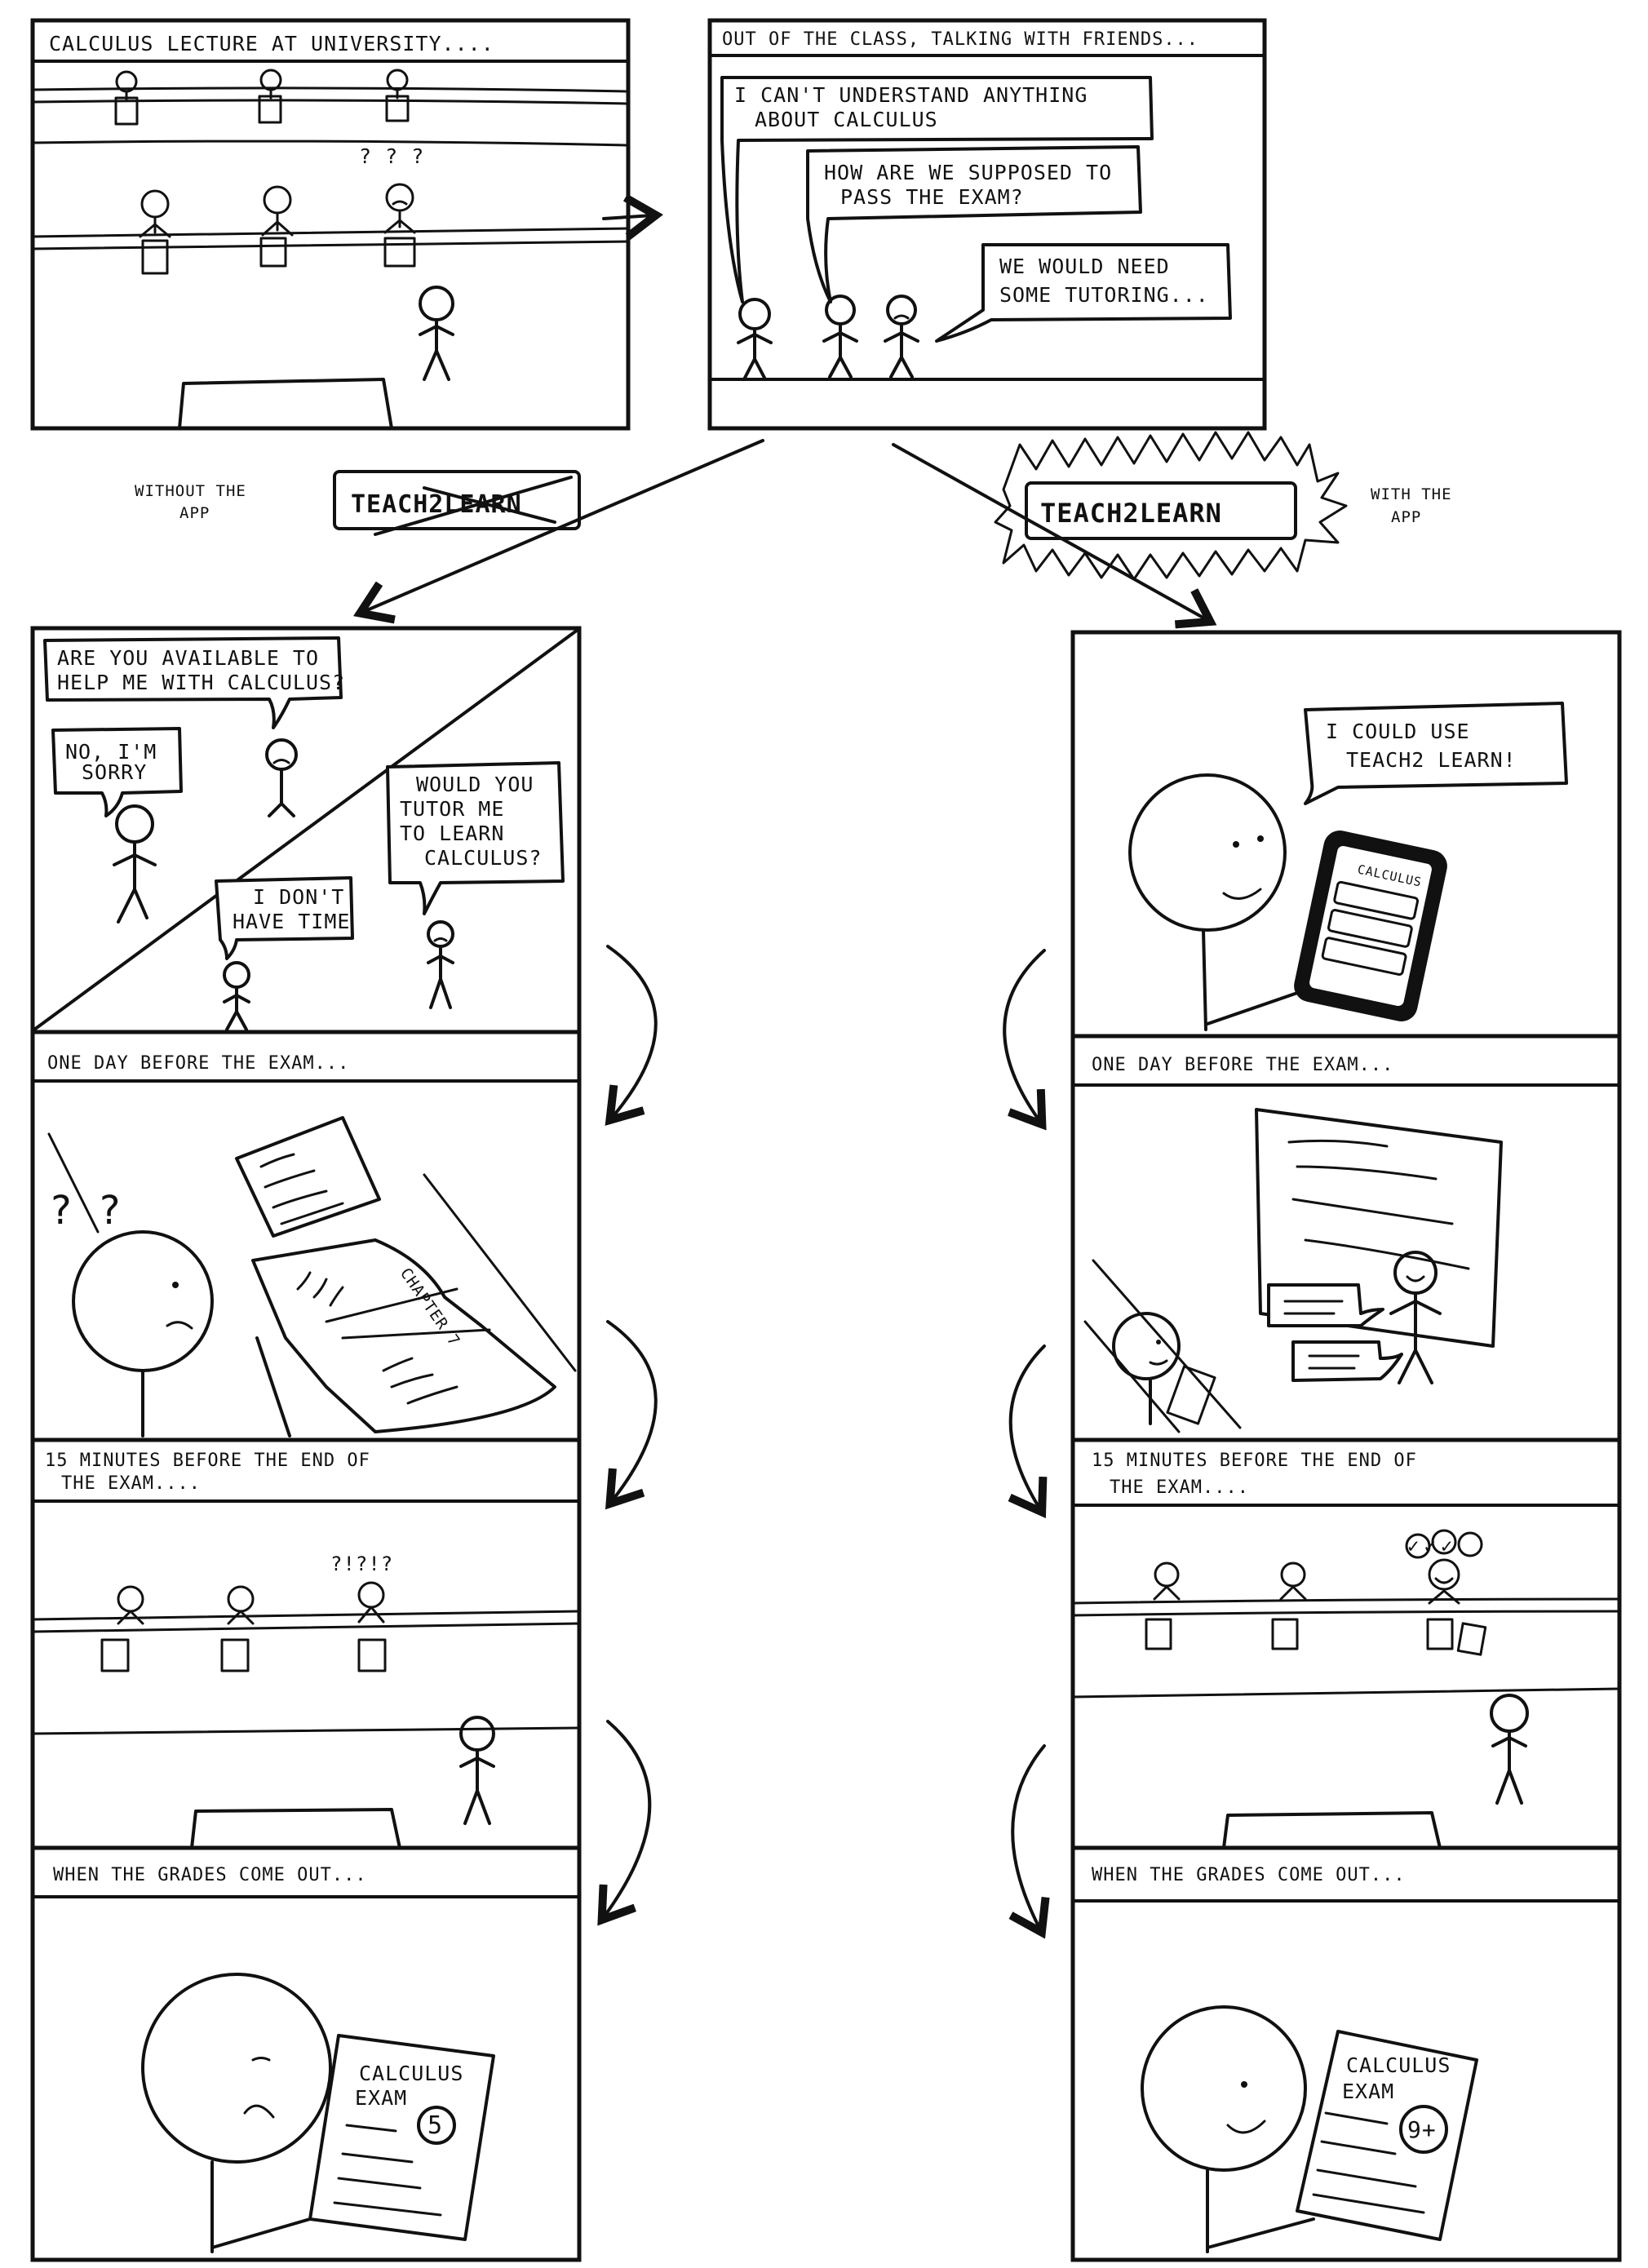 This screenshot has width=1648, height=2268. What do you see at coordinates (1131, 513) in the screenshot?
I see `logo-highlighted-text: TEACH2LEARN` at bounding box center [1131, 513].